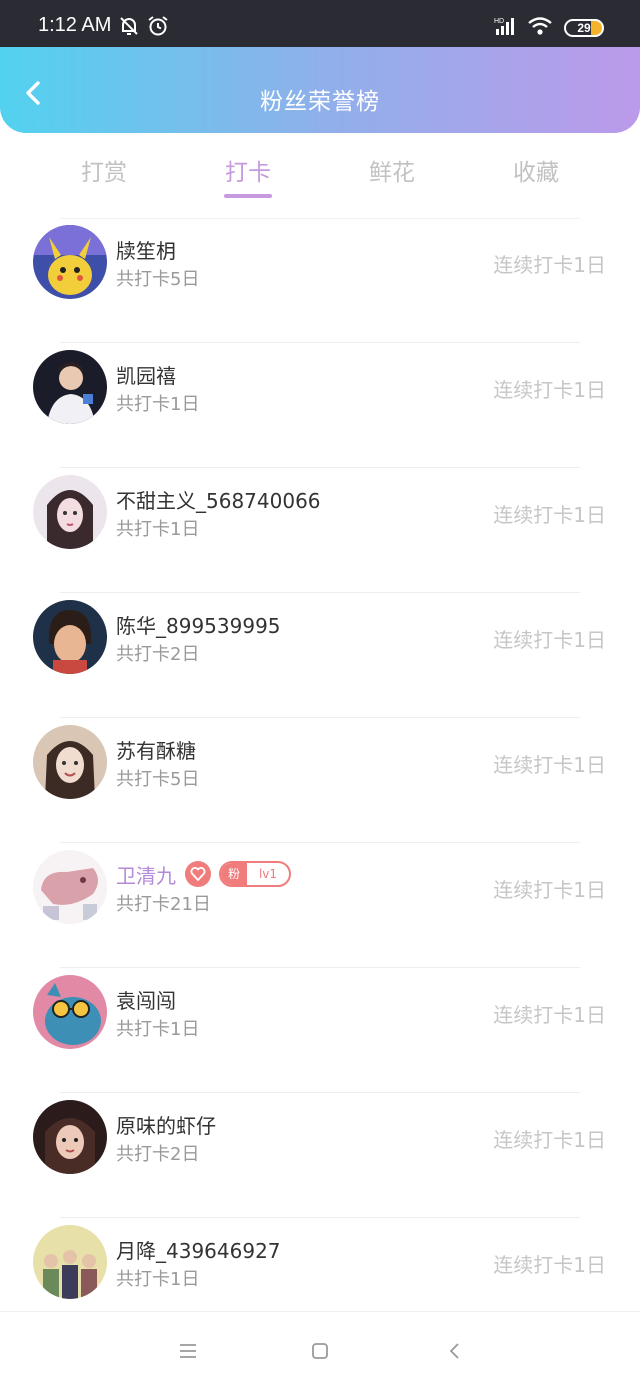 The width and height of the screenshot is (640, 1387). What do you see at coordinates (320, 280) in the screenshot?
I see `list-item: 牍笙枂 共打卡5日 连续打卡1日` at bounding box center [320, 280].